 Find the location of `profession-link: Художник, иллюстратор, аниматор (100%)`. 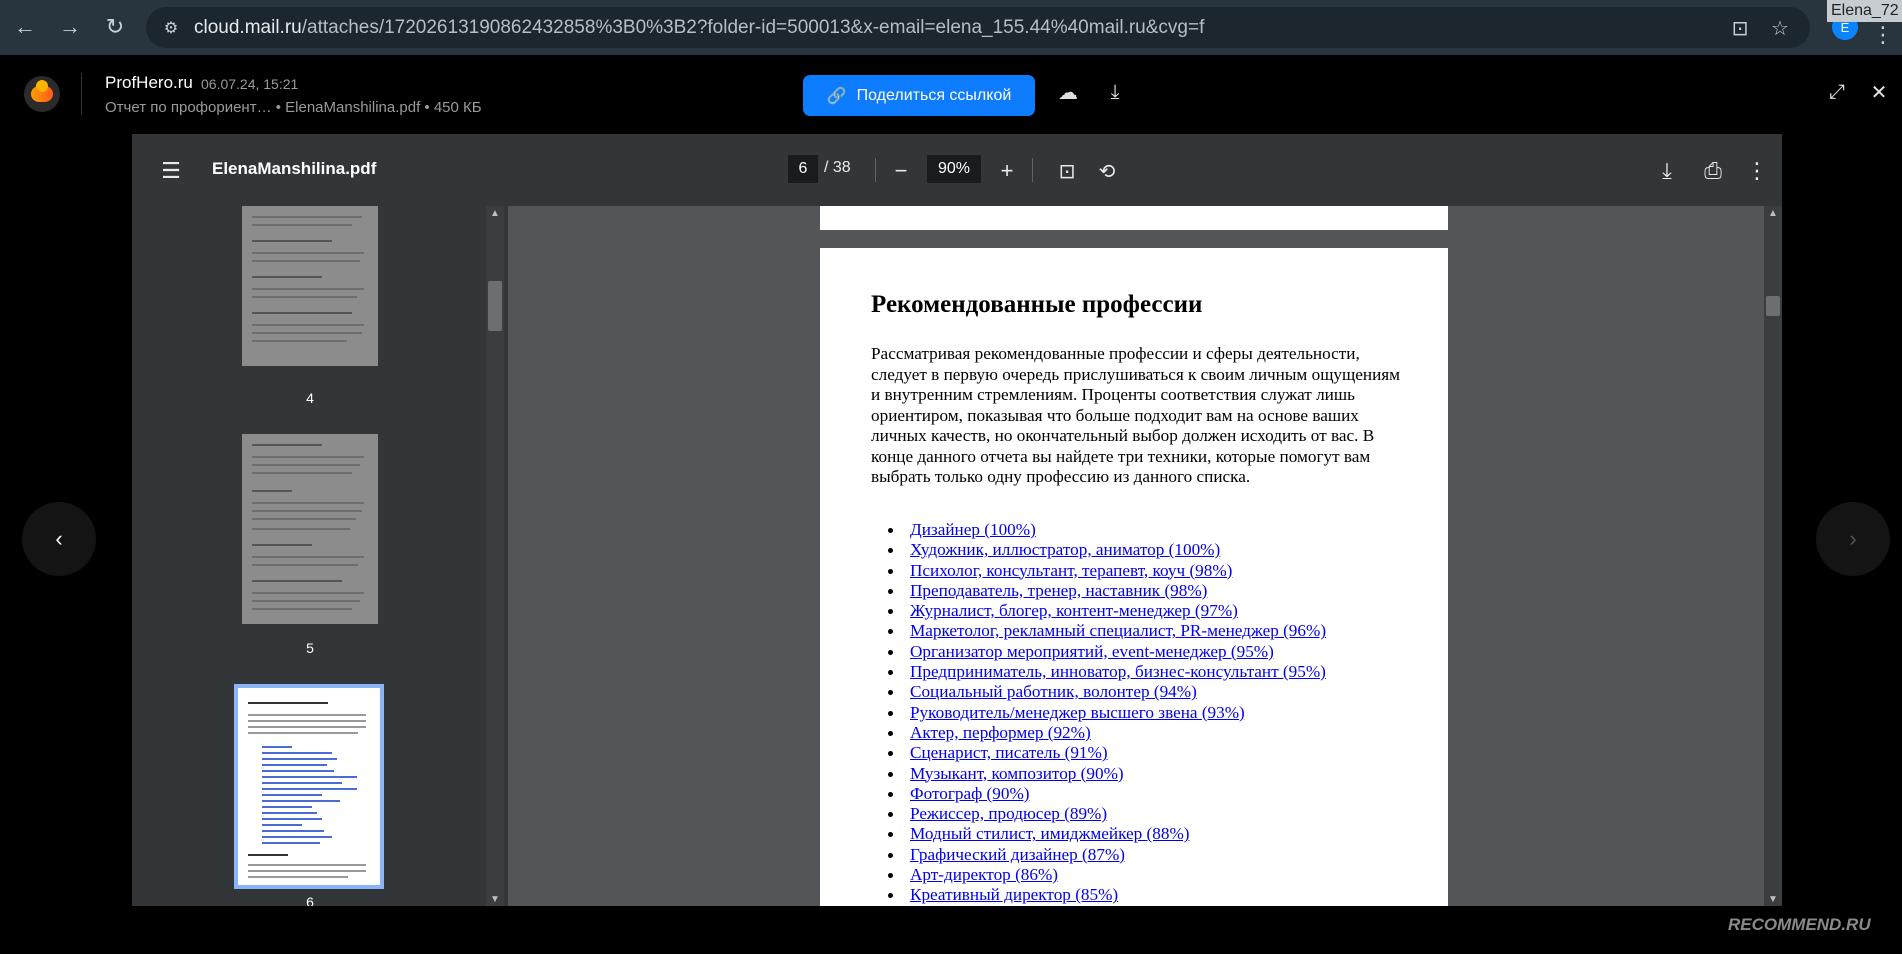

profession-link: Художник, иллюстратор, аниматор (100%) is located at coordinates (1065, 549).